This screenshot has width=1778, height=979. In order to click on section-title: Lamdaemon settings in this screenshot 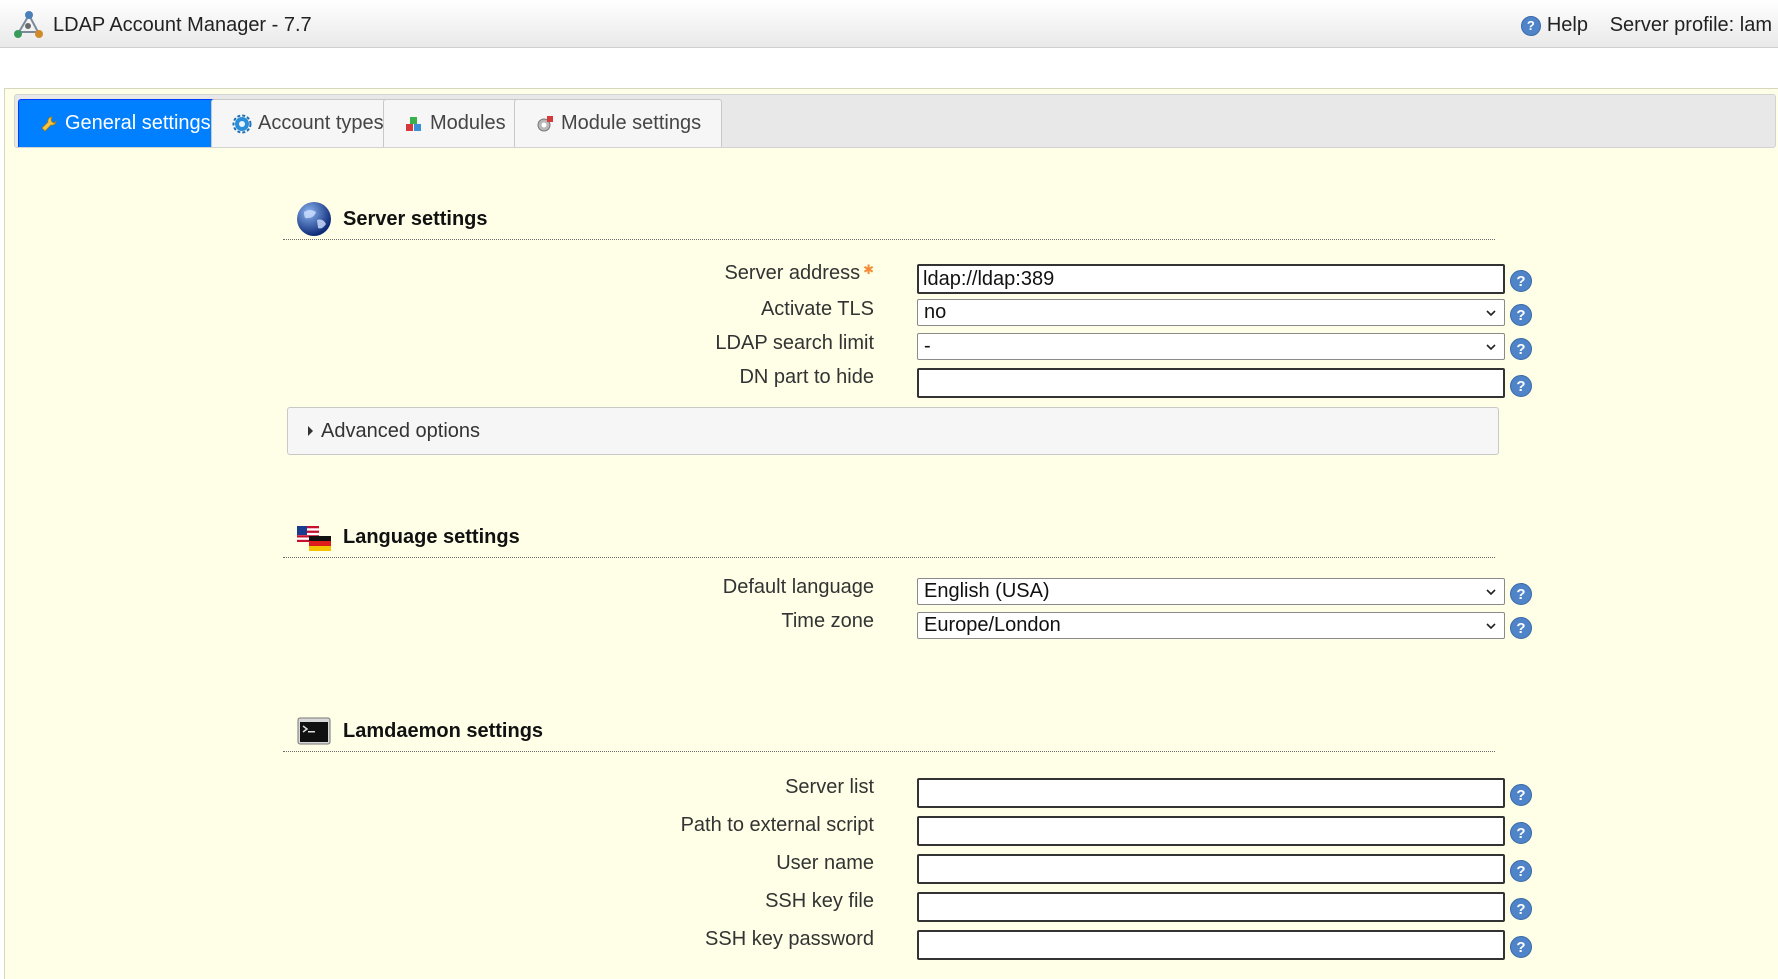, I will do `click(443, 731)`.